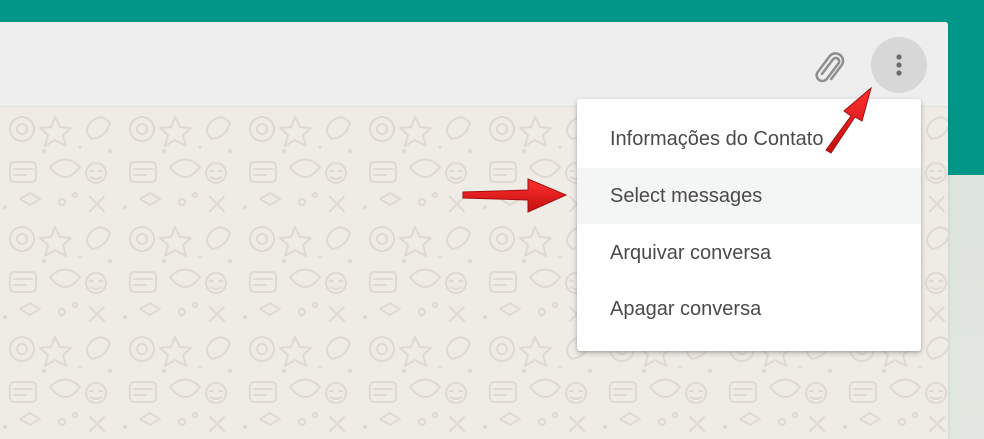  I want to click on vertical-dots-icon, so click(899, 65).